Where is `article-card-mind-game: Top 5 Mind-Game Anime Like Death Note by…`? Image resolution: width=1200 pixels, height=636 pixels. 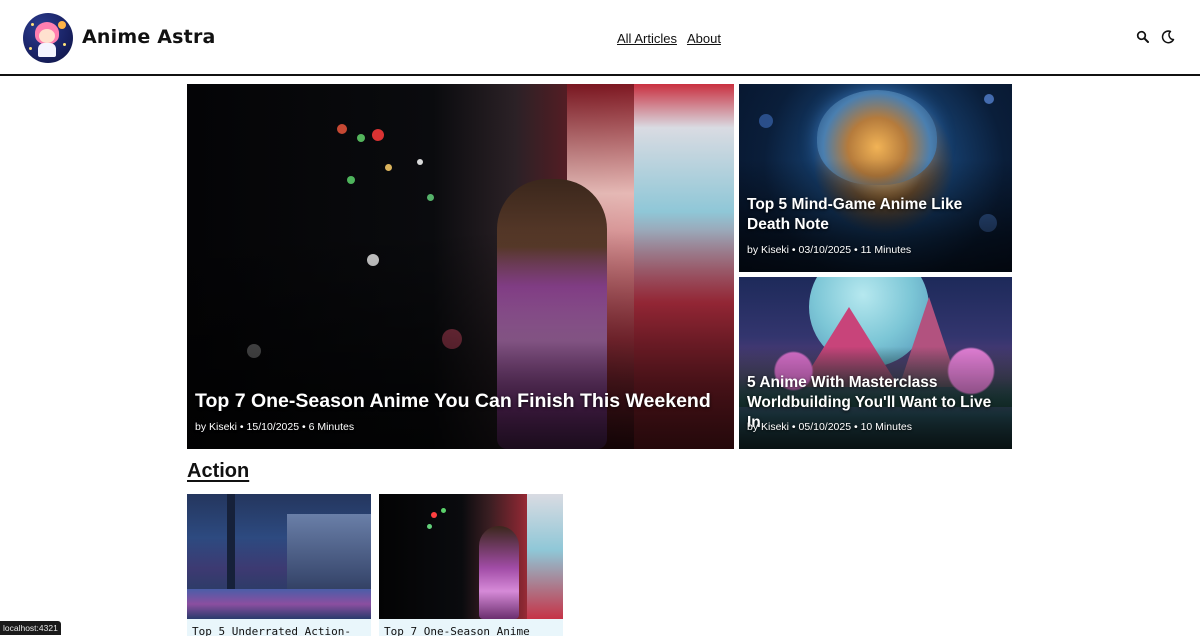 article-card-mind-game: Top 5 Mind-Game Anime Like Death Note by… is located at coordinates (875, 178).